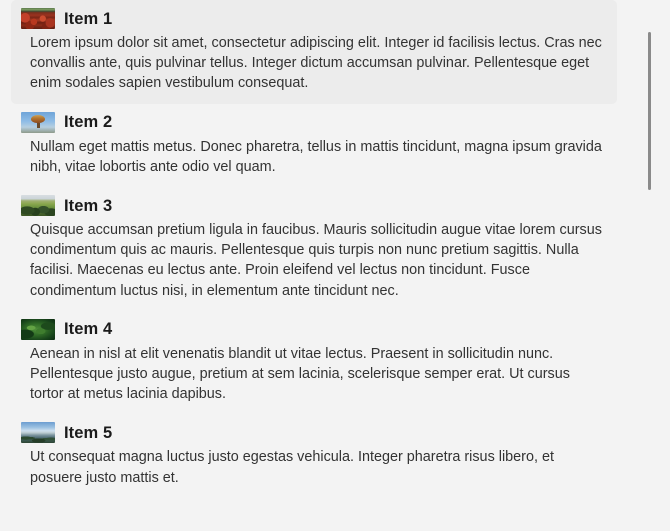 This screenshot has width=670, height=531. I want to click on poppy-field-thumbnail, so click(38, 18).